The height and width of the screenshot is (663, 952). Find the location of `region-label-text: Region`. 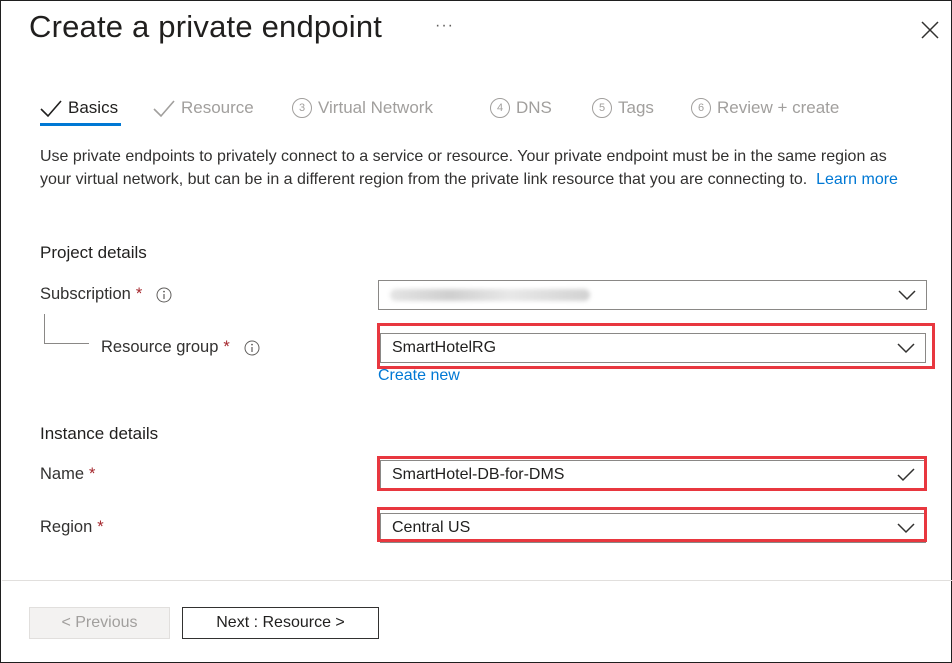

region-label-text: Region is located at coordinates (66, 527).